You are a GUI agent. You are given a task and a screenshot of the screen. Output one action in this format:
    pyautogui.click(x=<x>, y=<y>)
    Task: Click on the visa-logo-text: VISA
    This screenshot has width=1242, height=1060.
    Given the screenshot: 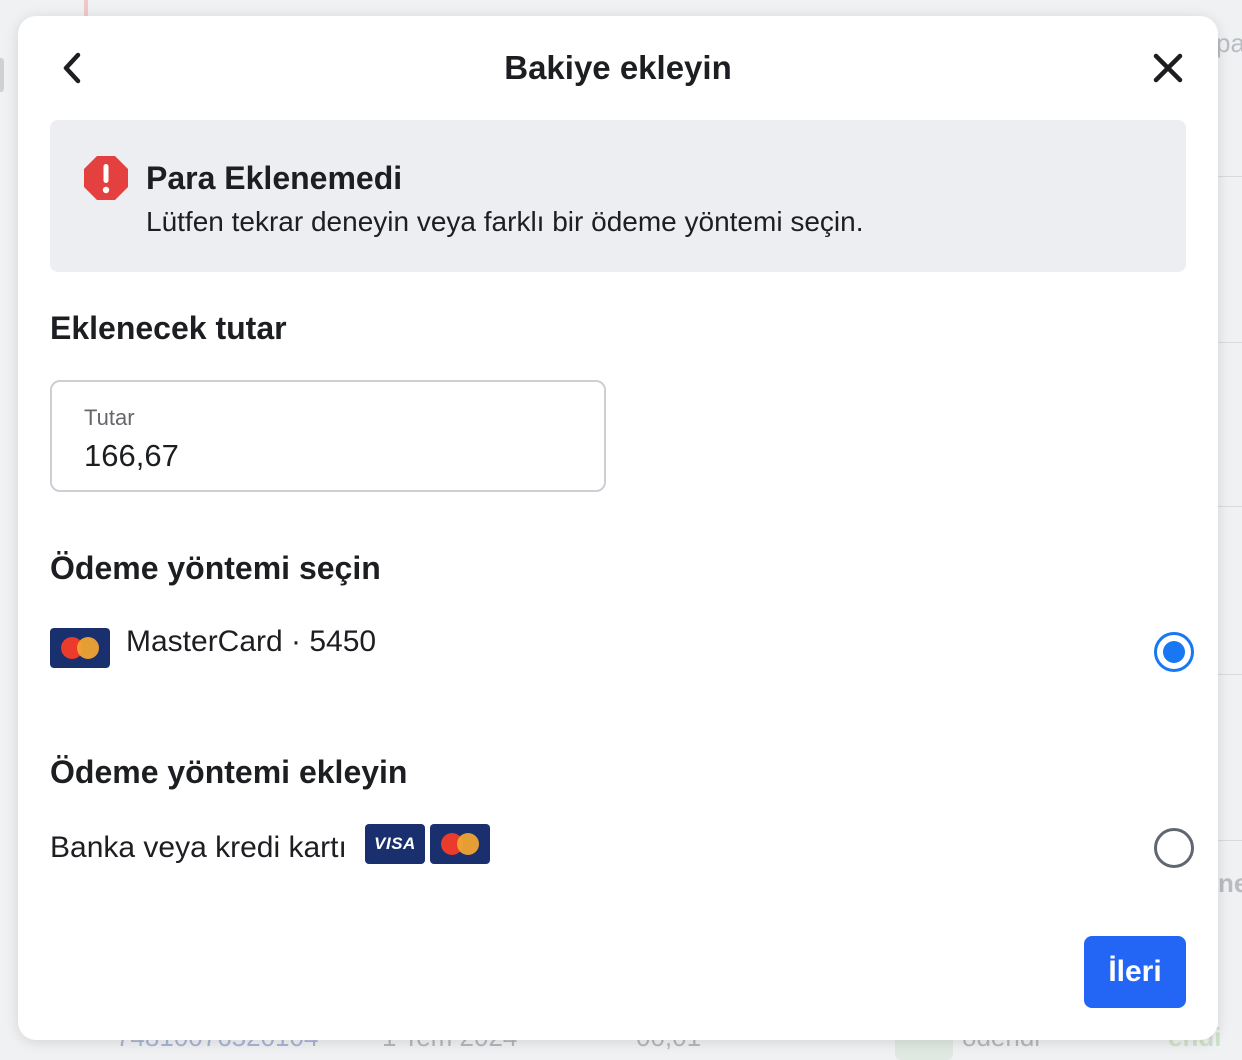 What is the action you would take?
    pyautogui.click(x=395, y=843)
    